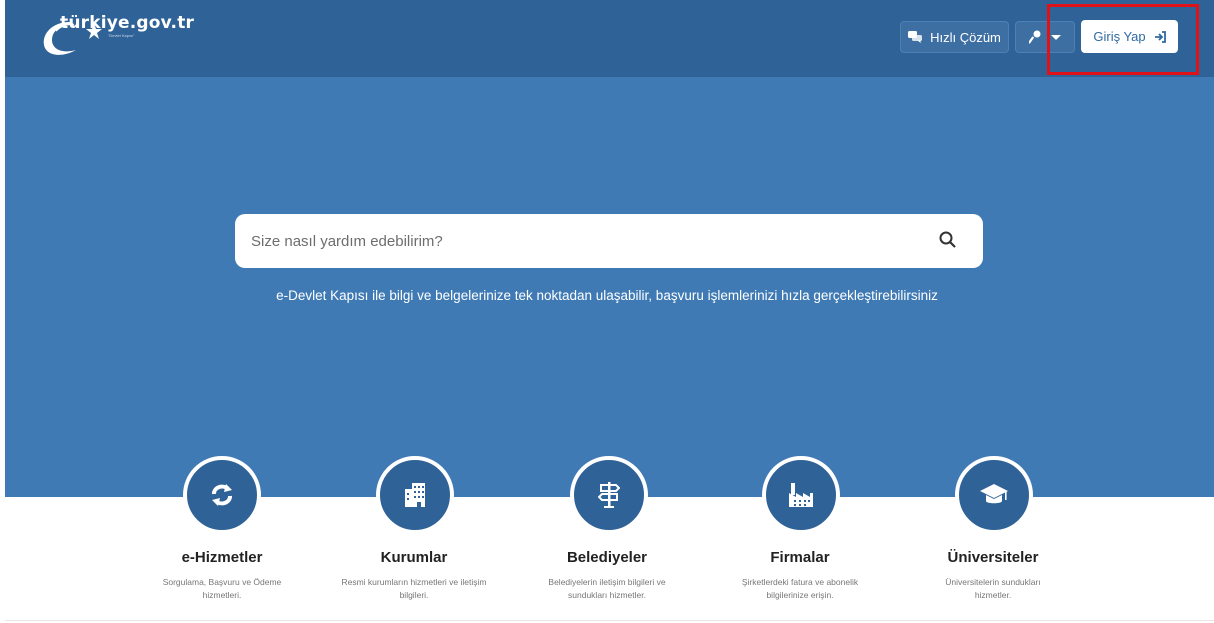 This screenshot has height=623, width=1214. Describe the element at coordinates (127, 23) in the screenshot. I see `logo-text: türkiye.gov.tr` at that location.